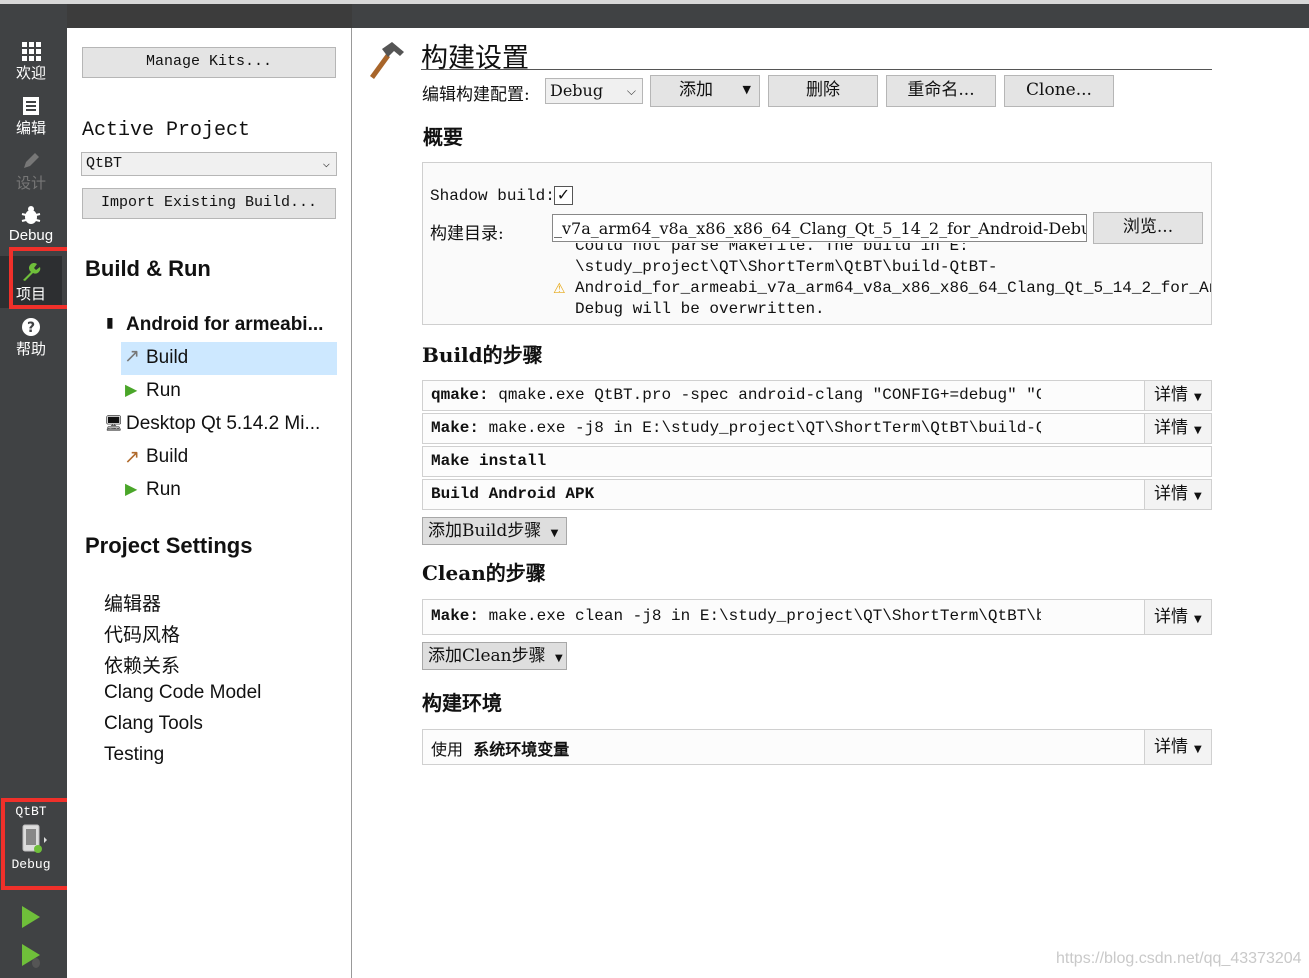 The width and height of the screenshot is (1309, 978). Describe the element at coordinates (114, 423) in the screenshot. I see `monitor-icon: 🖥` at that location.